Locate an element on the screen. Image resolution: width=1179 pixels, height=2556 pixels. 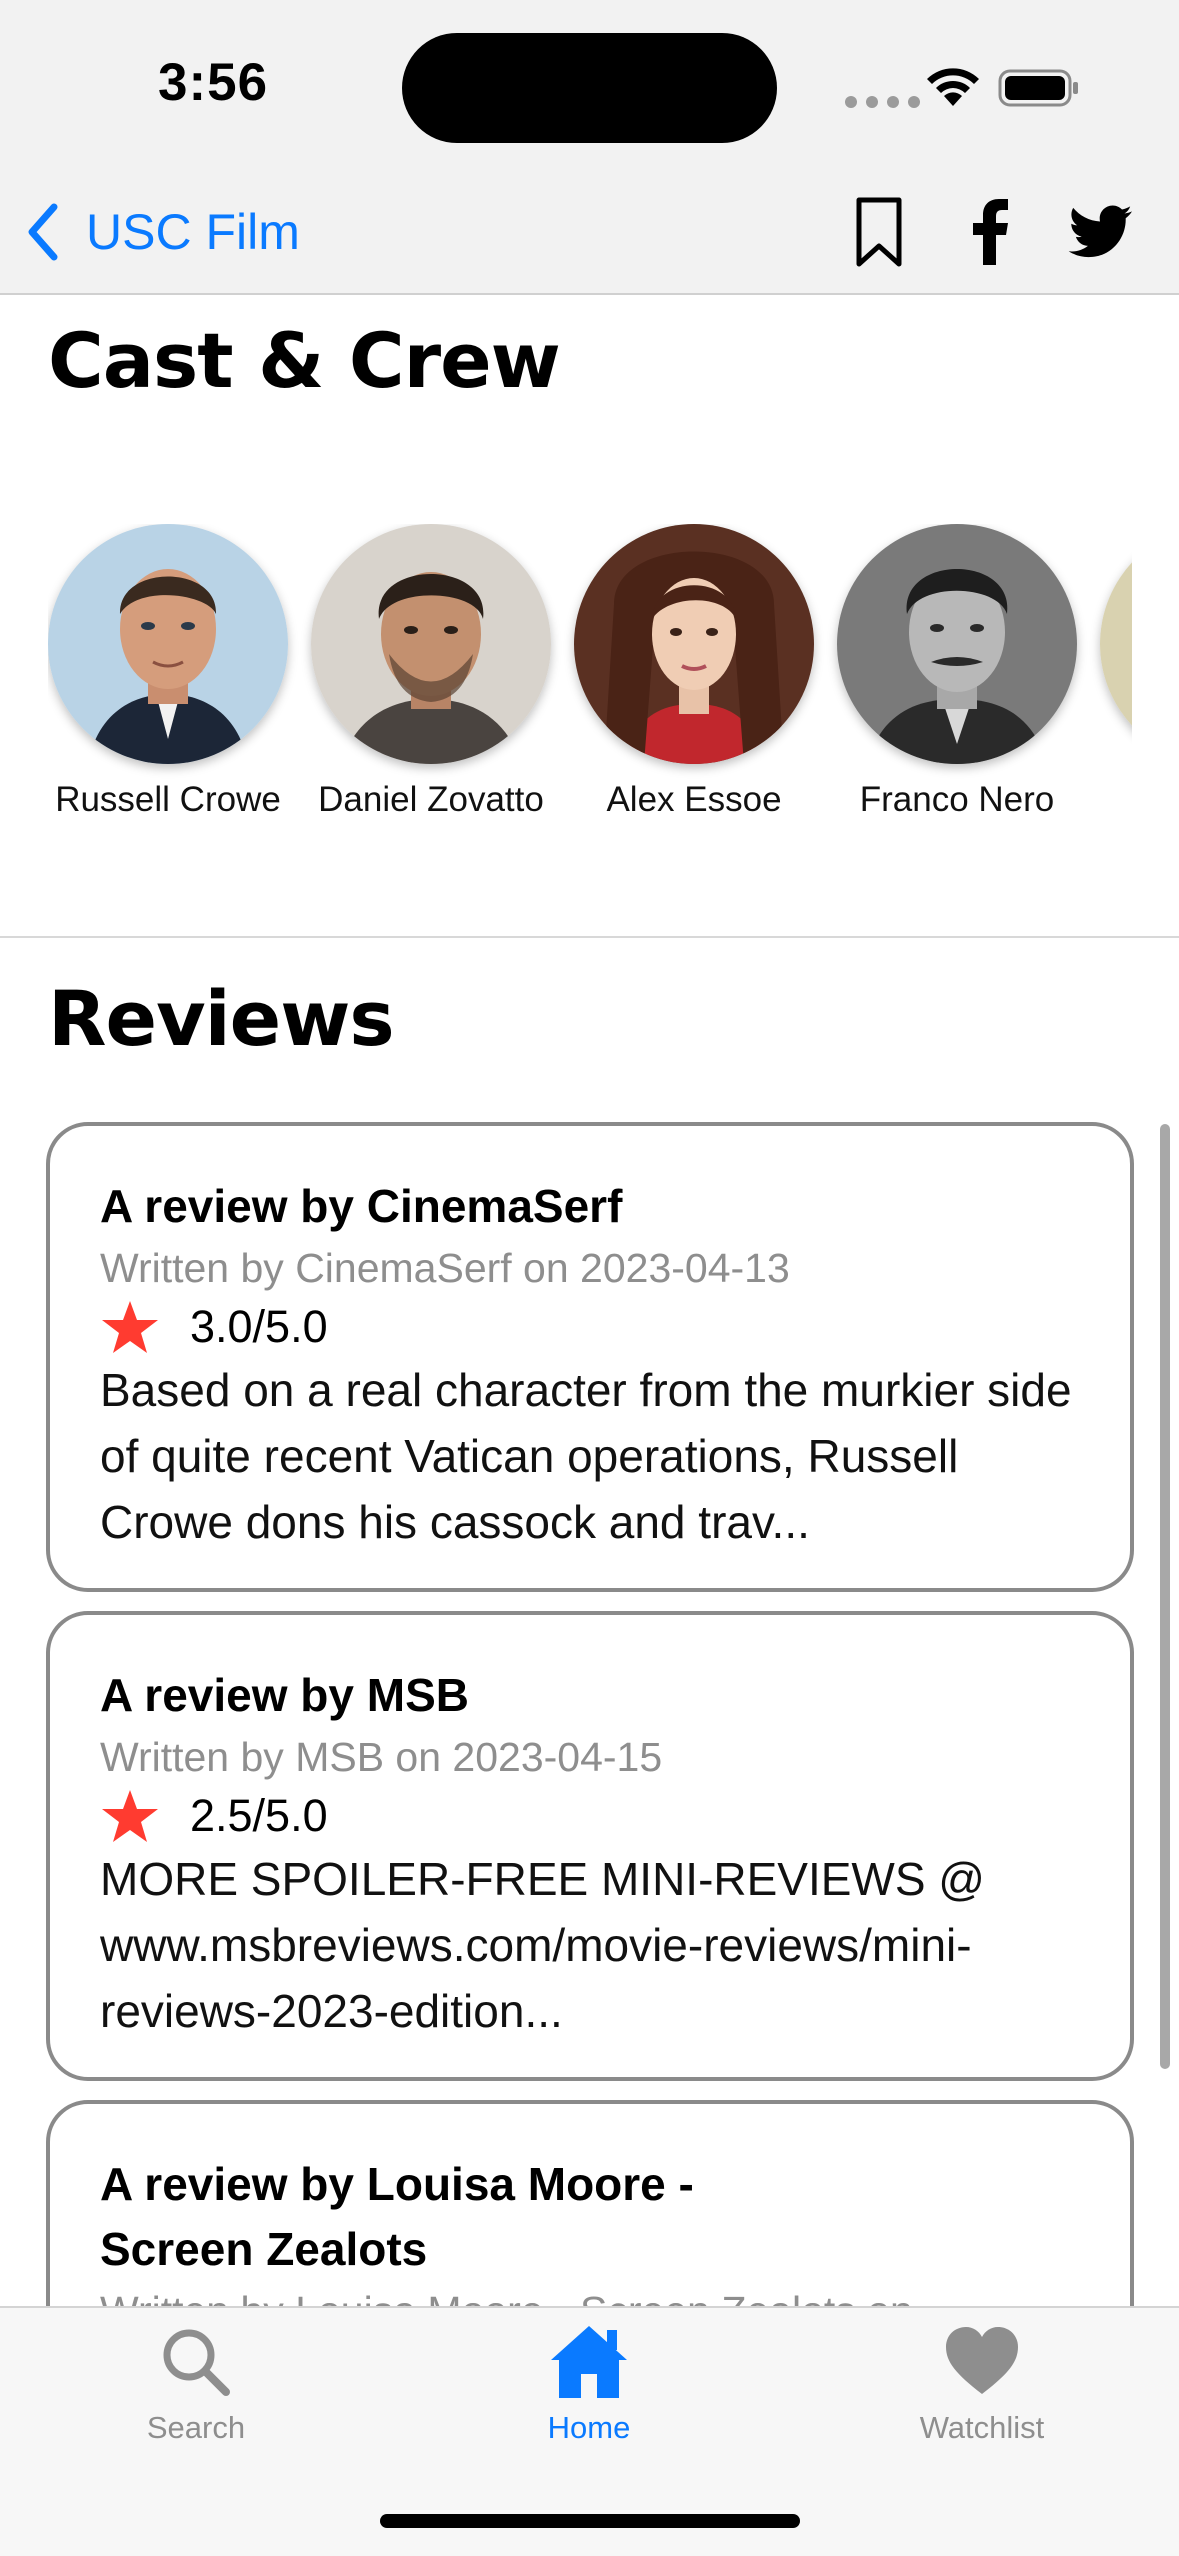
twitter-icon is located at coordinates (1100, 231).